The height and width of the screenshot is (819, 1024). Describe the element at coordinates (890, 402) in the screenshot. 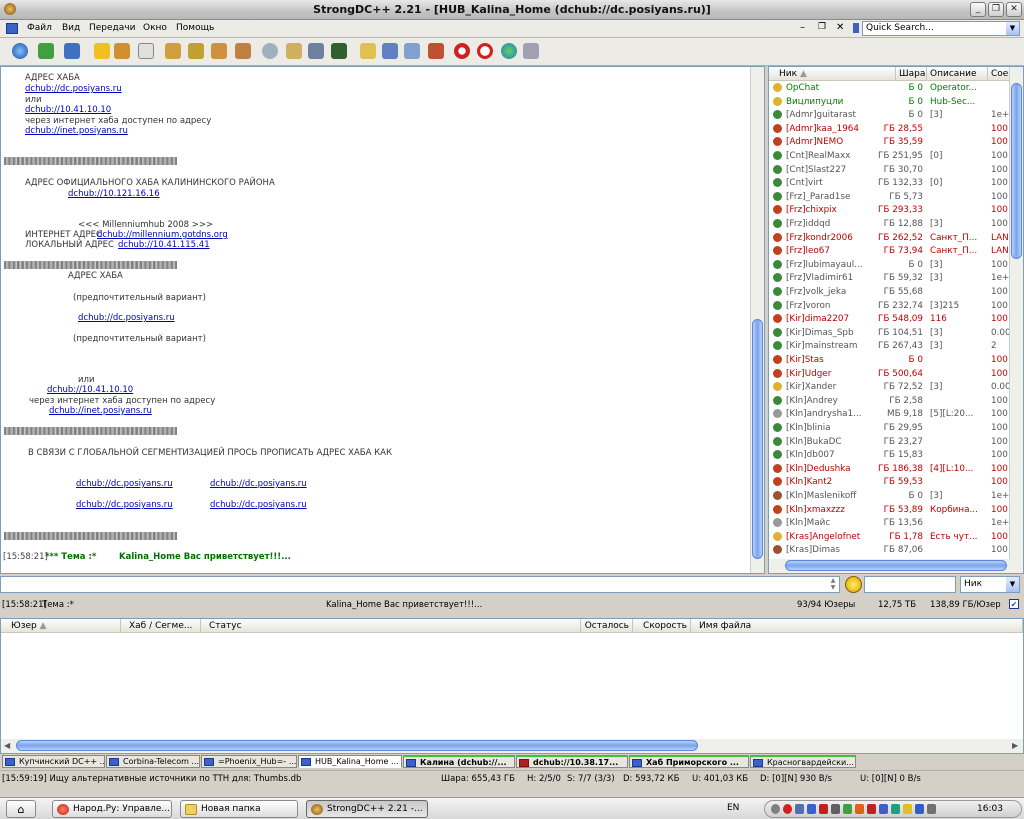

I see `user-row: [Kln]Andrey 2,58 ГБ 100` at that location.